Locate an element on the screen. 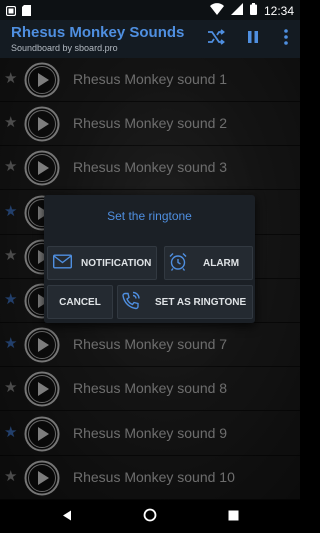  phone-ringing-icon is located at coordinates (131, 302).